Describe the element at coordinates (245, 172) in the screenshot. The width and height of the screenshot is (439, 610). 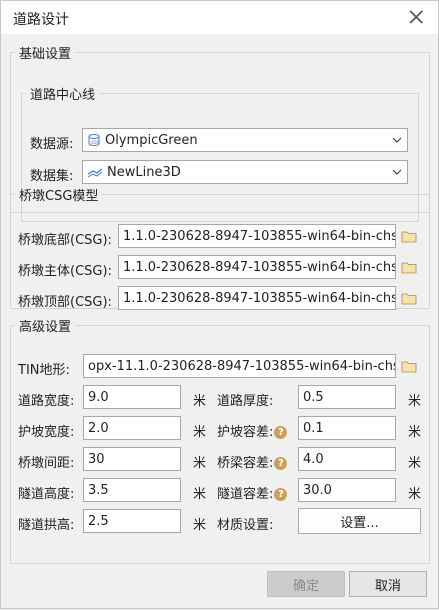
I see `dataset-select: NewLine3D` at that location.